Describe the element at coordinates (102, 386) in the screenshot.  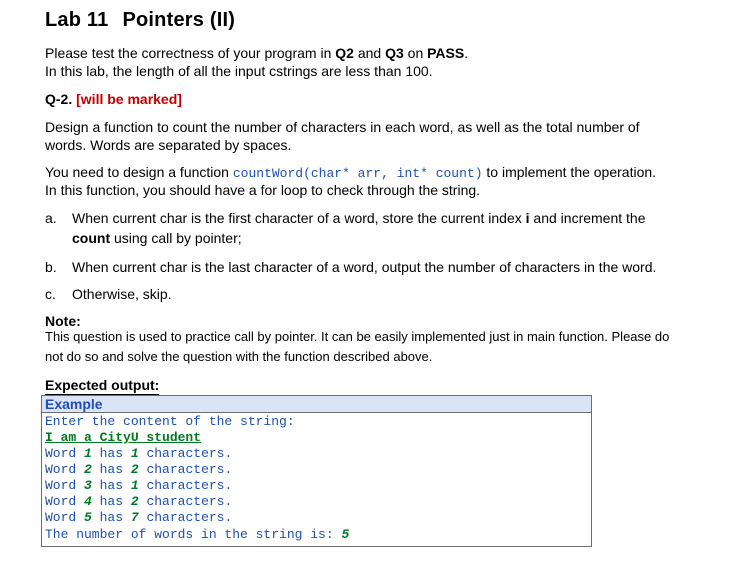
I see `expected-output-heading: Expected output:` at that location.